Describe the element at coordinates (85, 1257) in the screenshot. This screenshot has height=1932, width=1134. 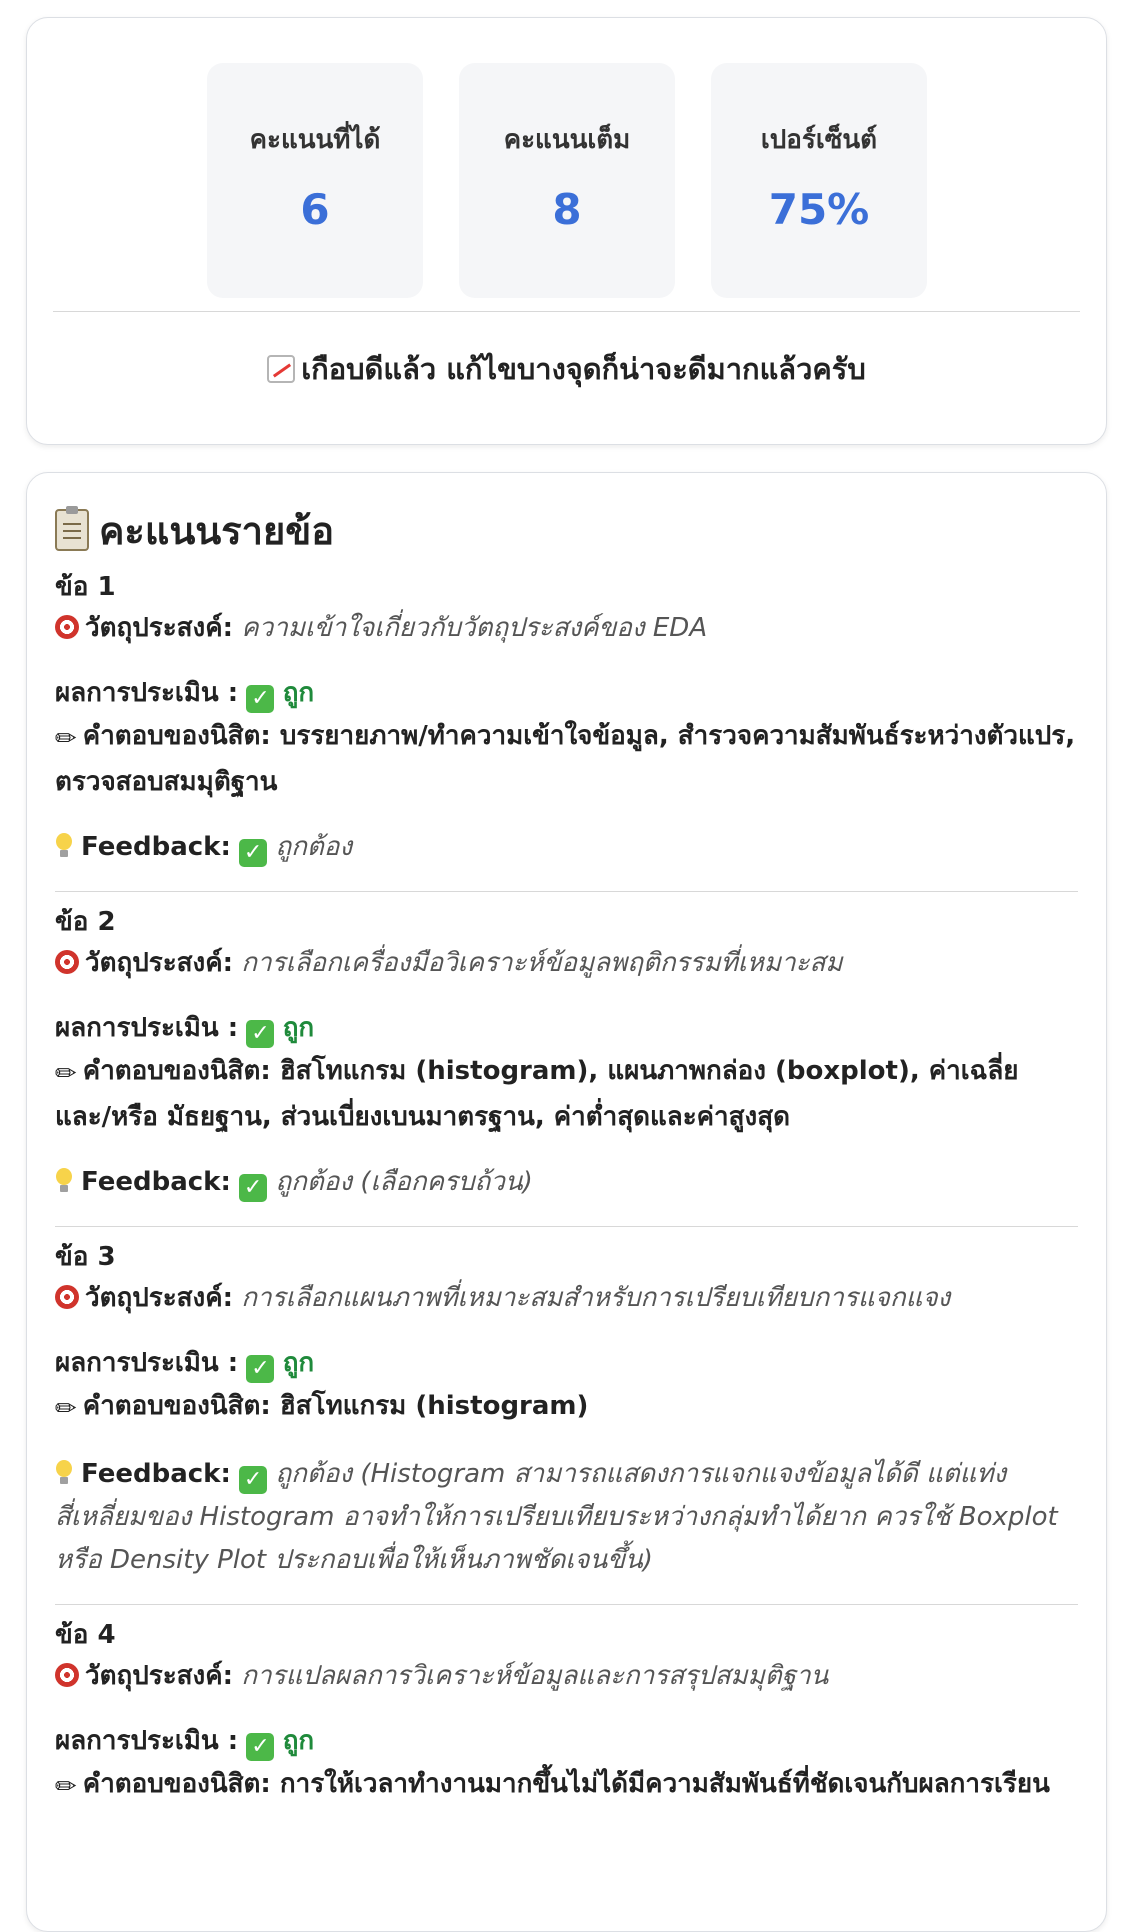
I see `item-number: ข้อ 3` at that location.